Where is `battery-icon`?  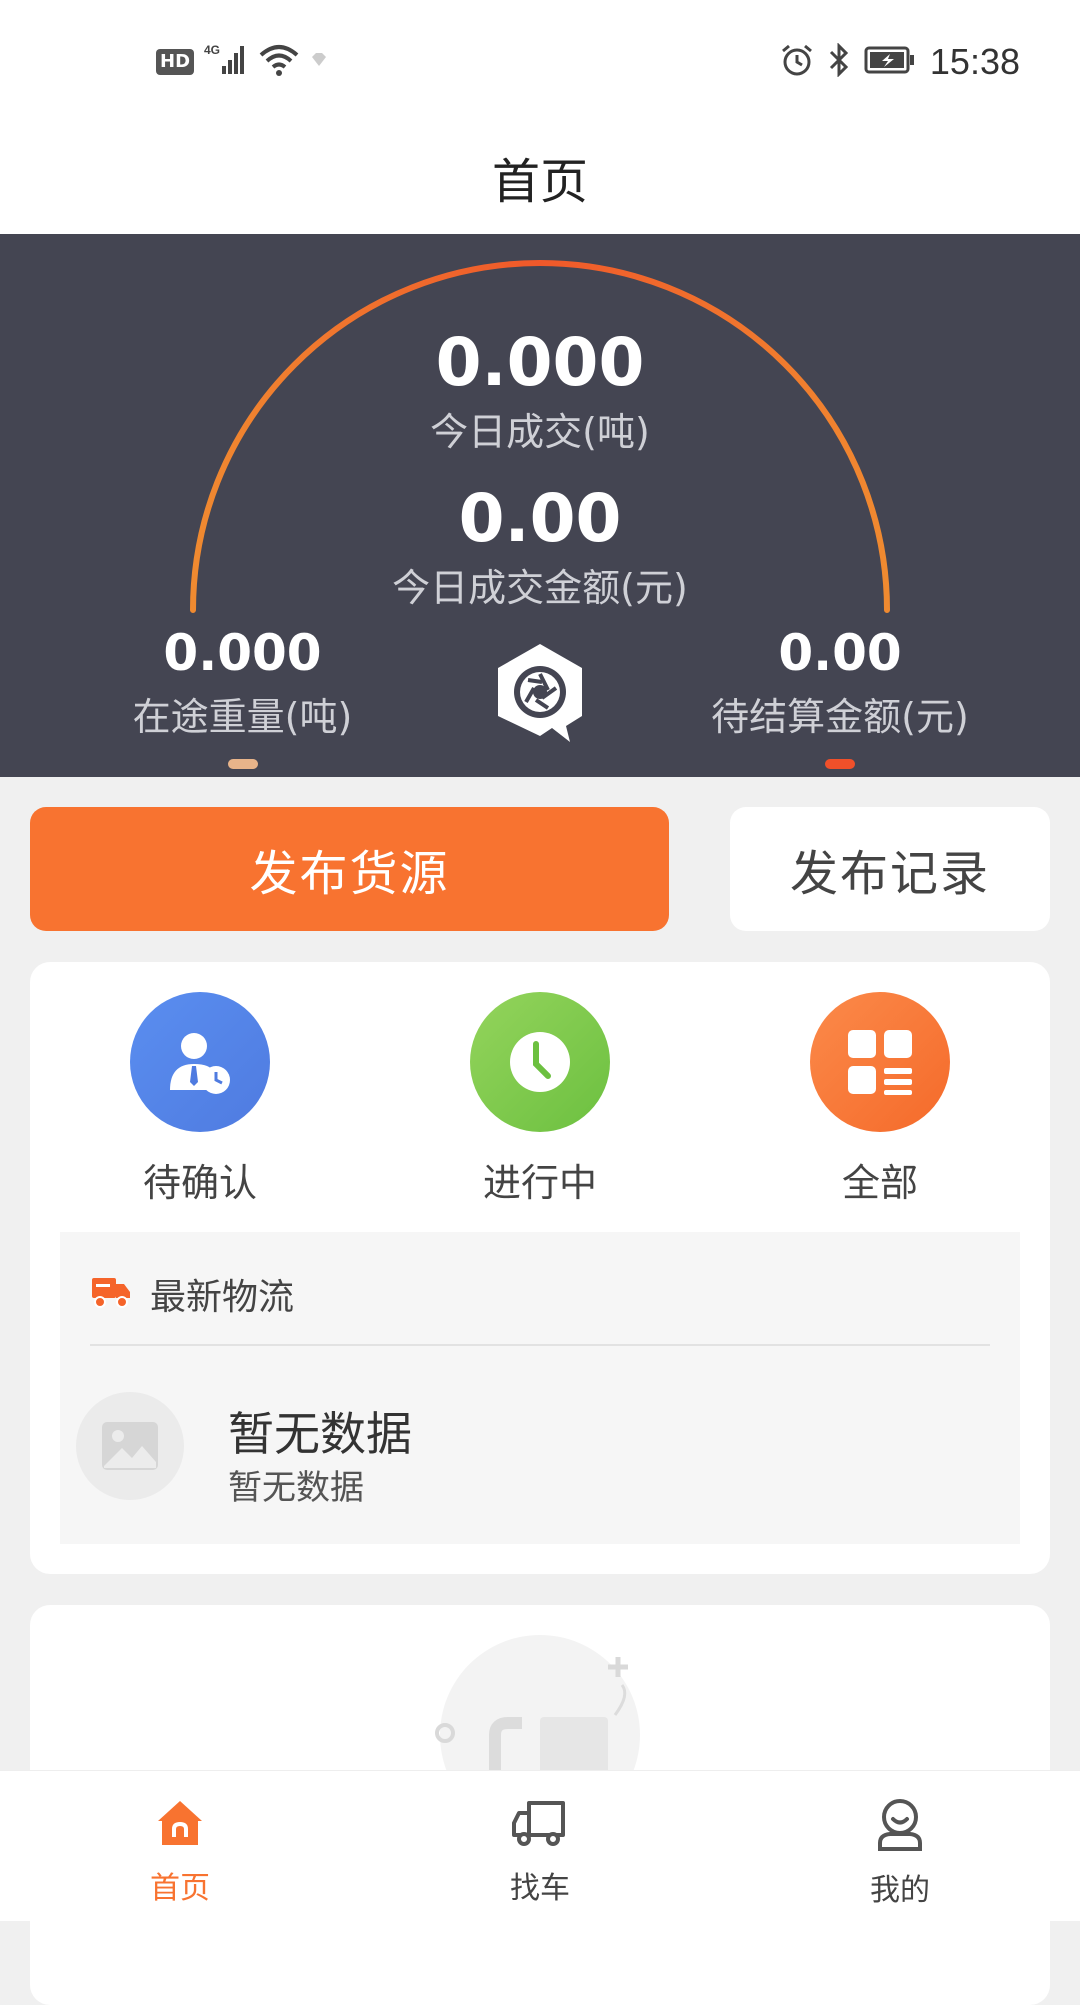 battery-icon is located at coordinates (890, 62).